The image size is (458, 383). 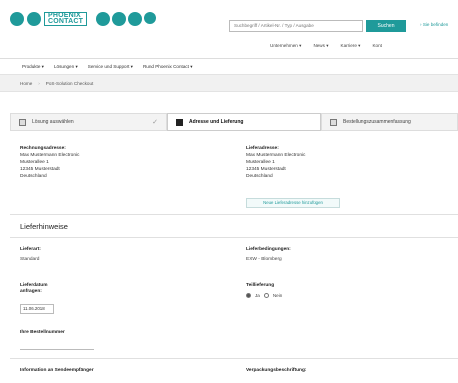 What do you see at coordinates (30, 259) in the screenshot?
I see `lieferart-value: Standard` at bounding box center [30, 259].